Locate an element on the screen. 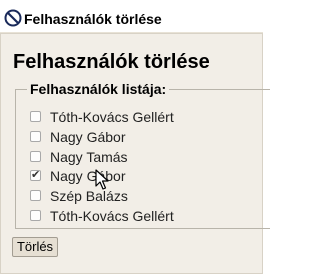 The image size is (320, 274). user-row: Szép Balázs is located at coordinates (140, 196).